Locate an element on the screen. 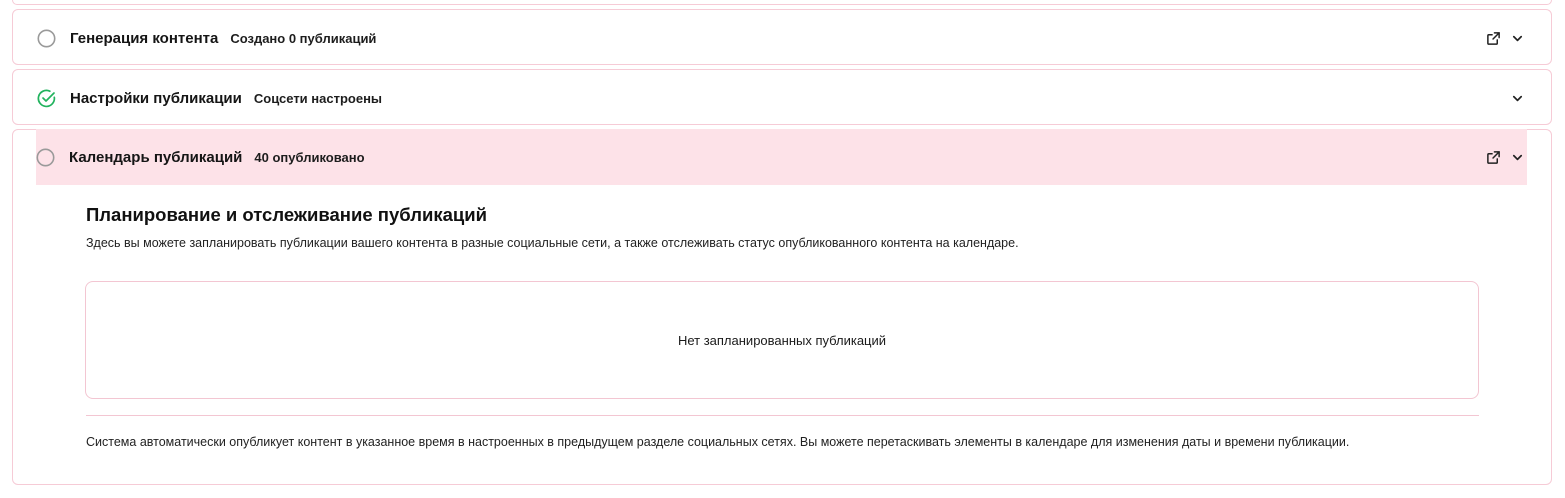 Image resolution: width=1565 pixels, height=498 pixels. step-subtitle: Создано 0 публикаций is located at coordinates (303, 38).